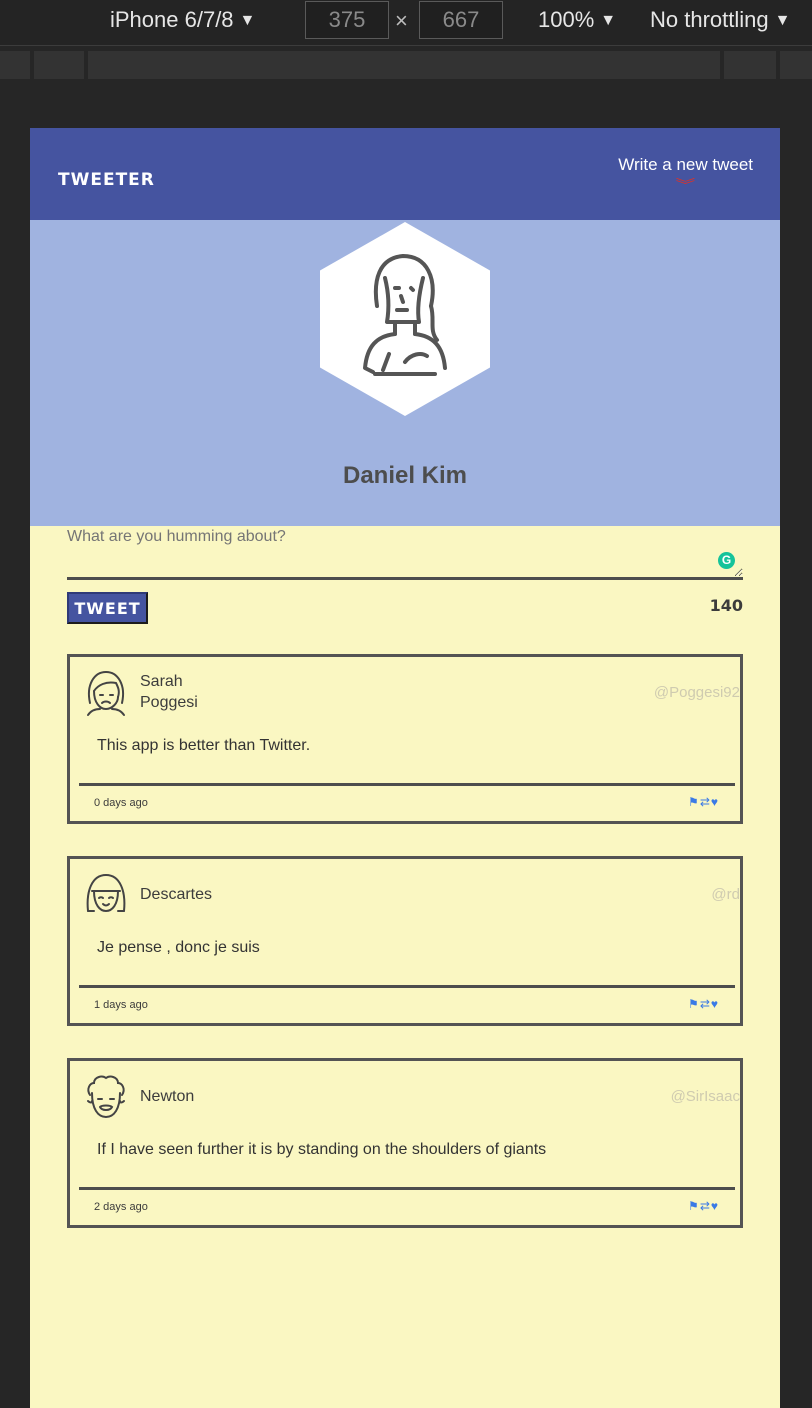 The width and height of the screenshot is (812, 1408). I want to click on tweet-handle: @Poggesi92, so click(696, 692).